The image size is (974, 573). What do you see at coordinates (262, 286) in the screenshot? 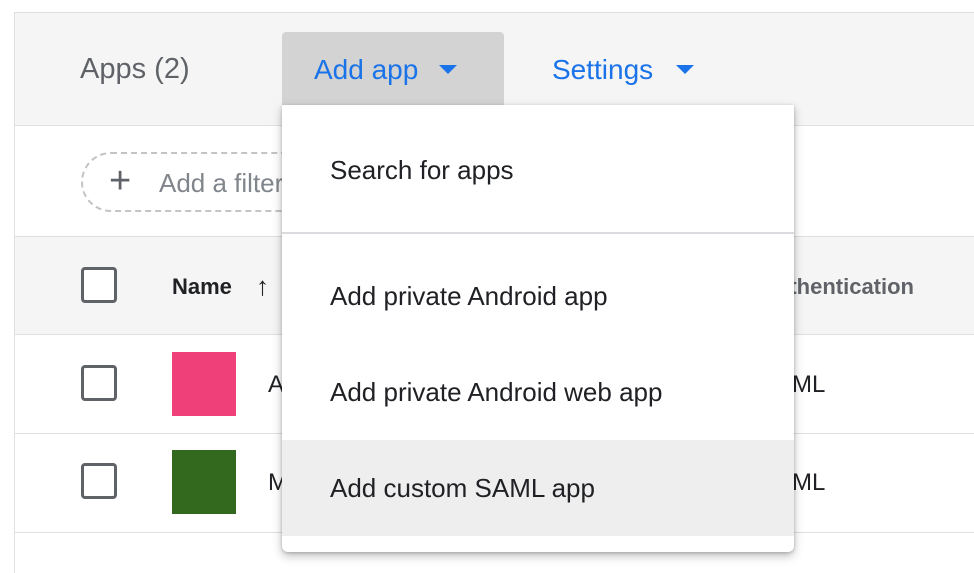
I see `arrow-up-icon: ↑` at bounding box center [262, 286].